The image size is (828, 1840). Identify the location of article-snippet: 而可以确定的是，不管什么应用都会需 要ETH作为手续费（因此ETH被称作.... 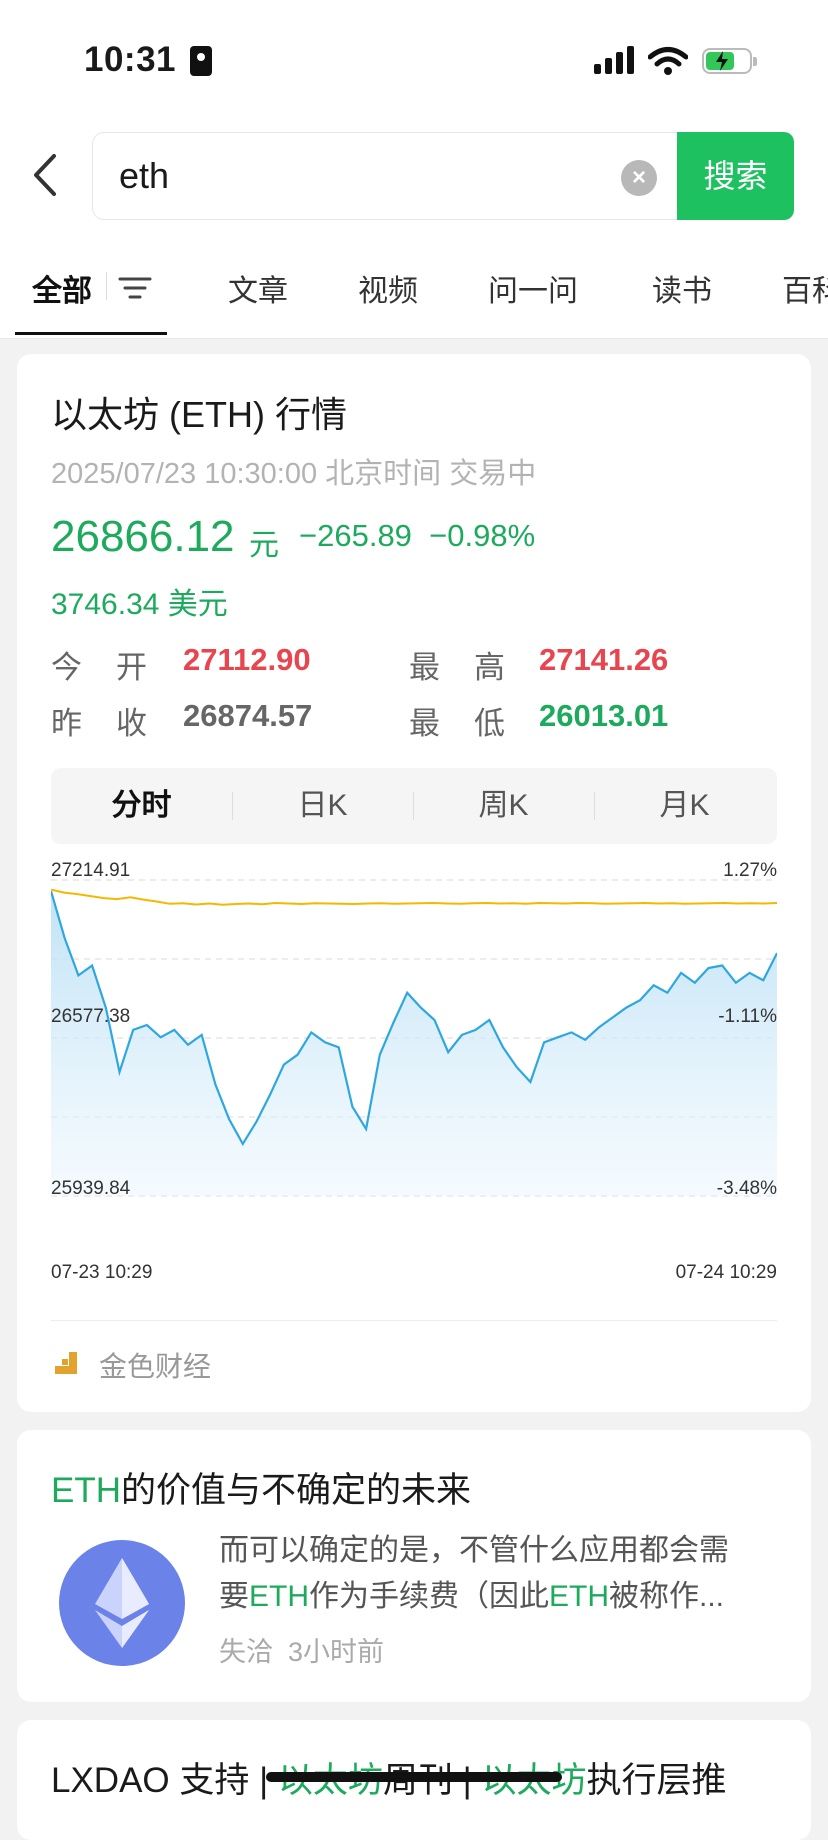
(504, 1574).